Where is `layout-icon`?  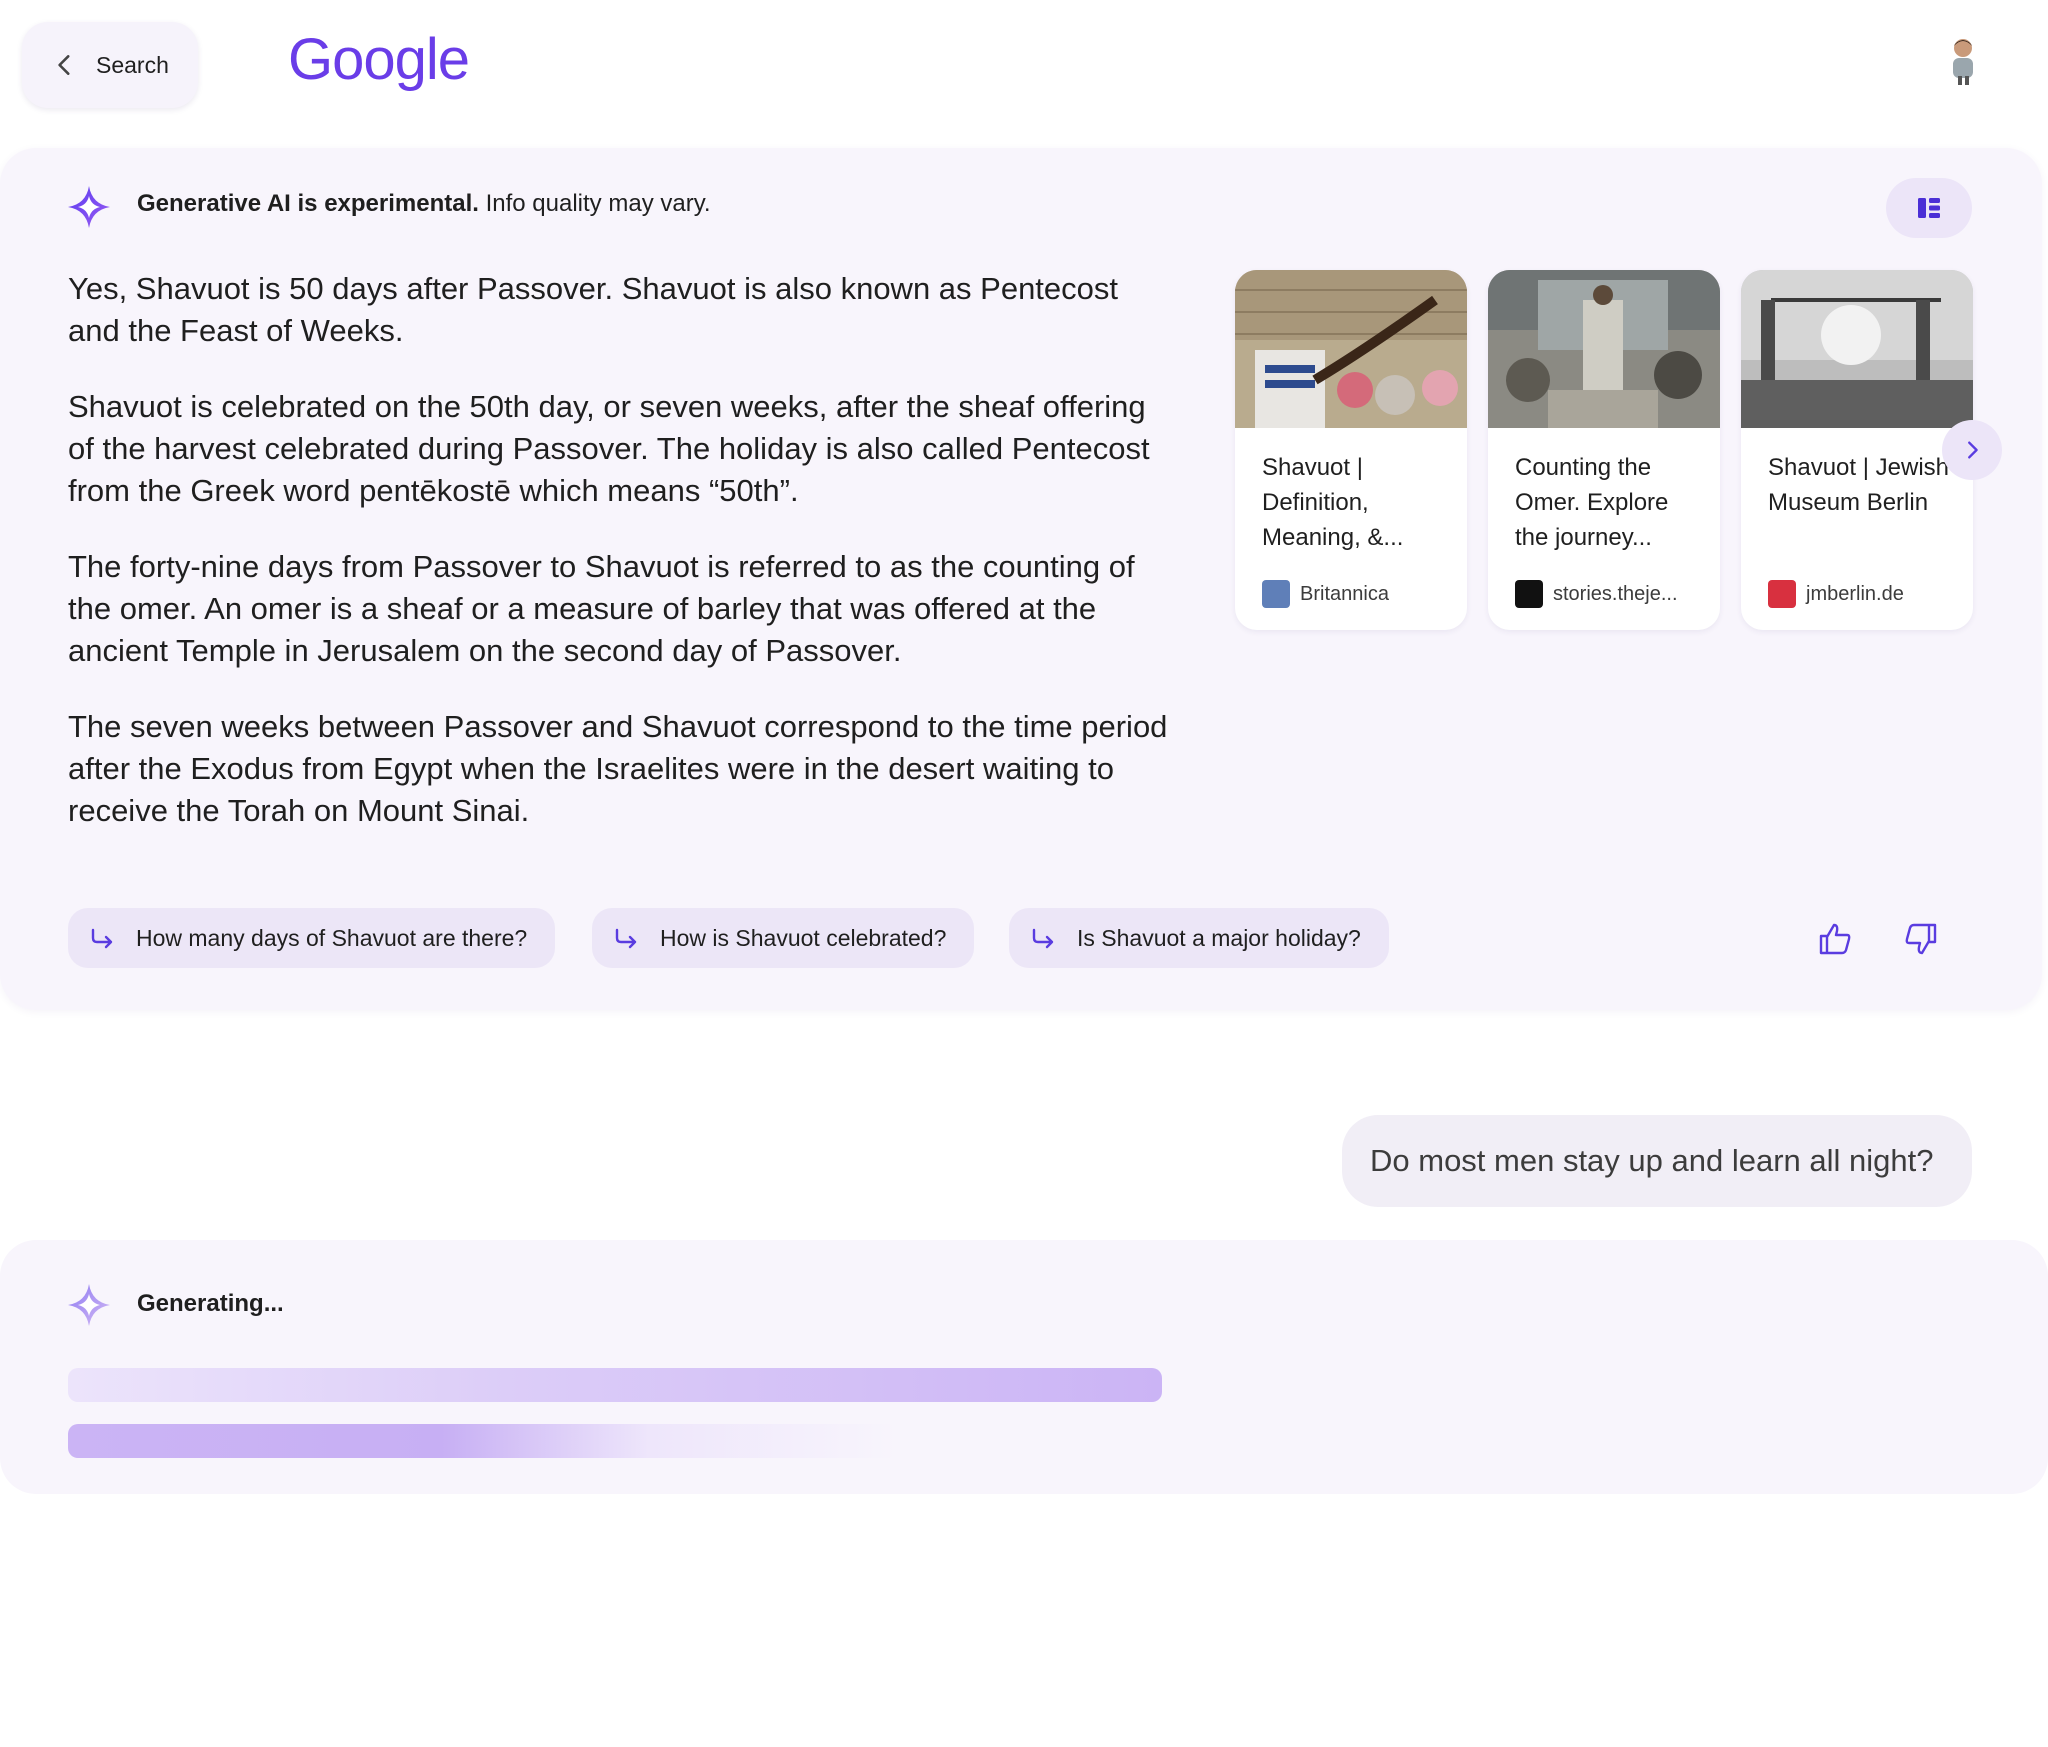 layout-icon is located at coordinates (1929, 208).